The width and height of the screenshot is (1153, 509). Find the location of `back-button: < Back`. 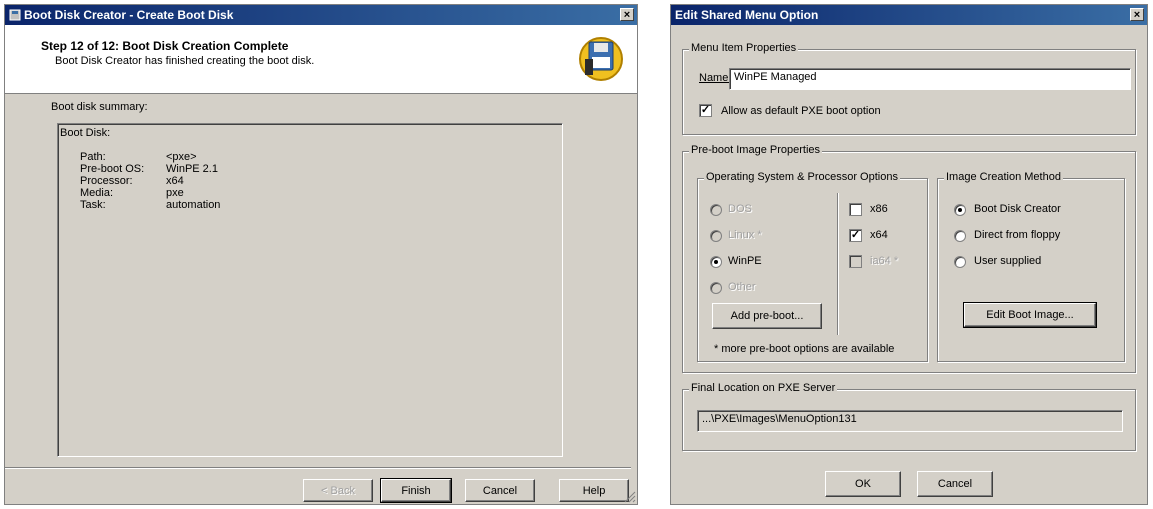

back-button: < Back is located at coordinates (338, 490).